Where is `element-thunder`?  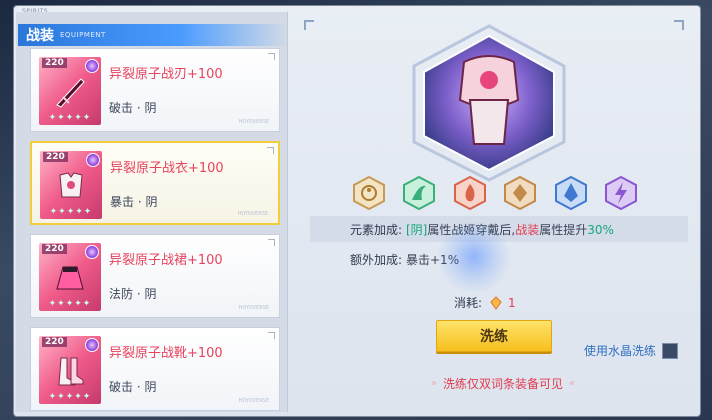 element-thunder is located at coordinates (621, 193).